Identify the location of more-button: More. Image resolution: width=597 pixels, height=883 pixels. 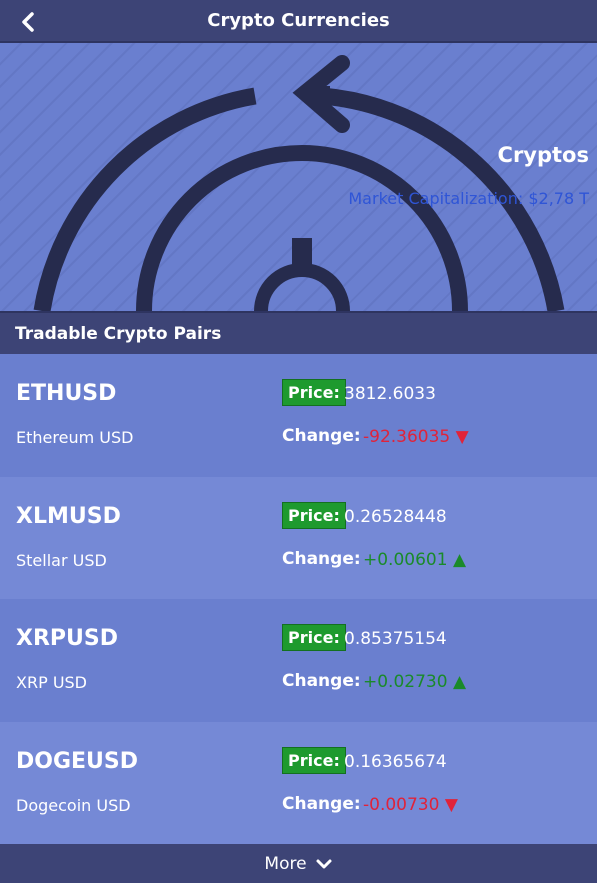
(298, 863).